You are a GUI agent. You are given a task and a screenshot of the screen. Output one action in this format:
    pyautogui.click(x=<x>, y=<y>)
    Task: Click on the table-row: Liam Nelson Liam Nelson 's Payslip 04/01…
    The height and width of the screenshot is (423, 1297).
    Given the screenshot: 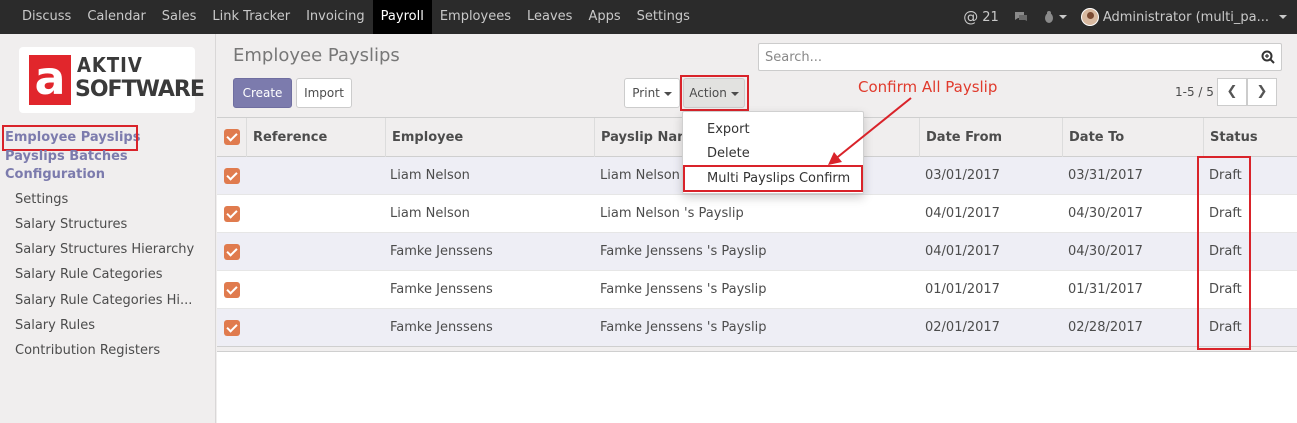 What is the action you would take?
    pyautogui.click(x=757, y=214)
    